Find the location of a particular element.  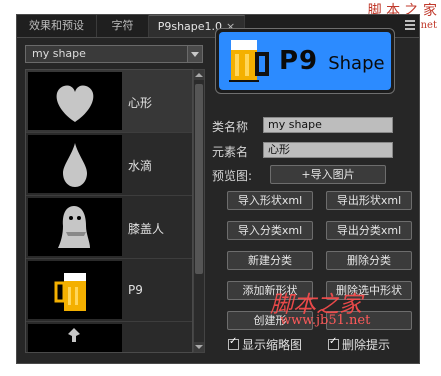

list-scrollbar is located at coordinates (199, 211).